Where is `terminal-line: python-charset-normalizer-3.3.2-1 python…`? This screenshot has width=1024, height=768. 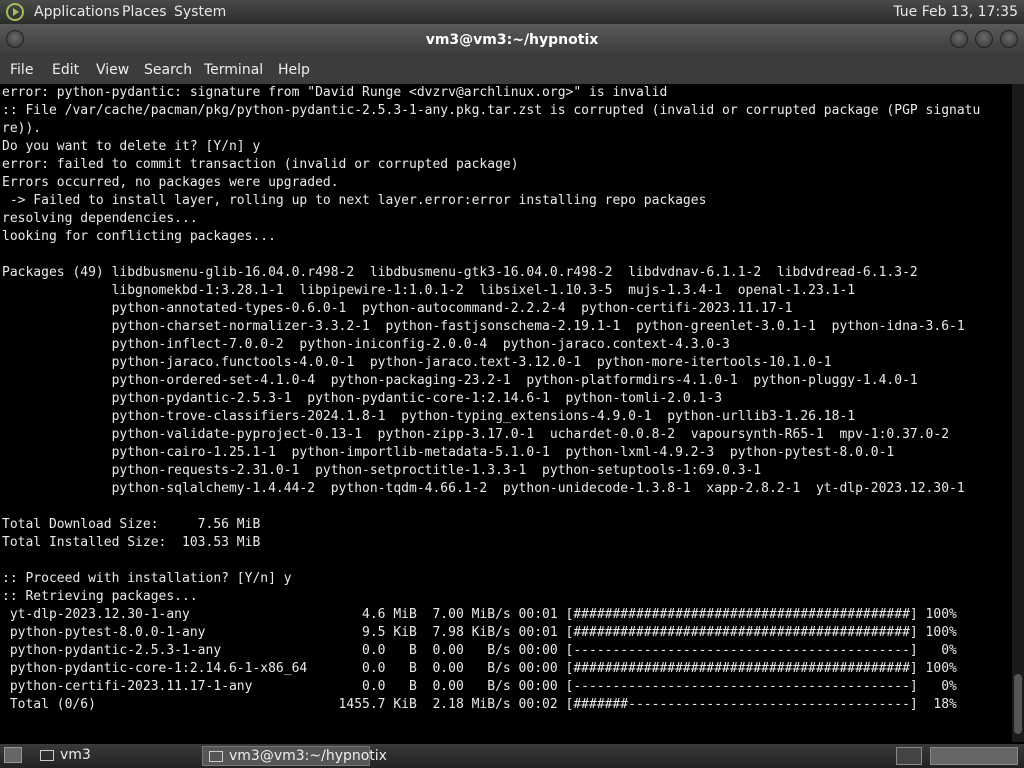
terminal-line: python-charset-normalizer-3.3.2-1 python… is located at coordinates (483, 326).